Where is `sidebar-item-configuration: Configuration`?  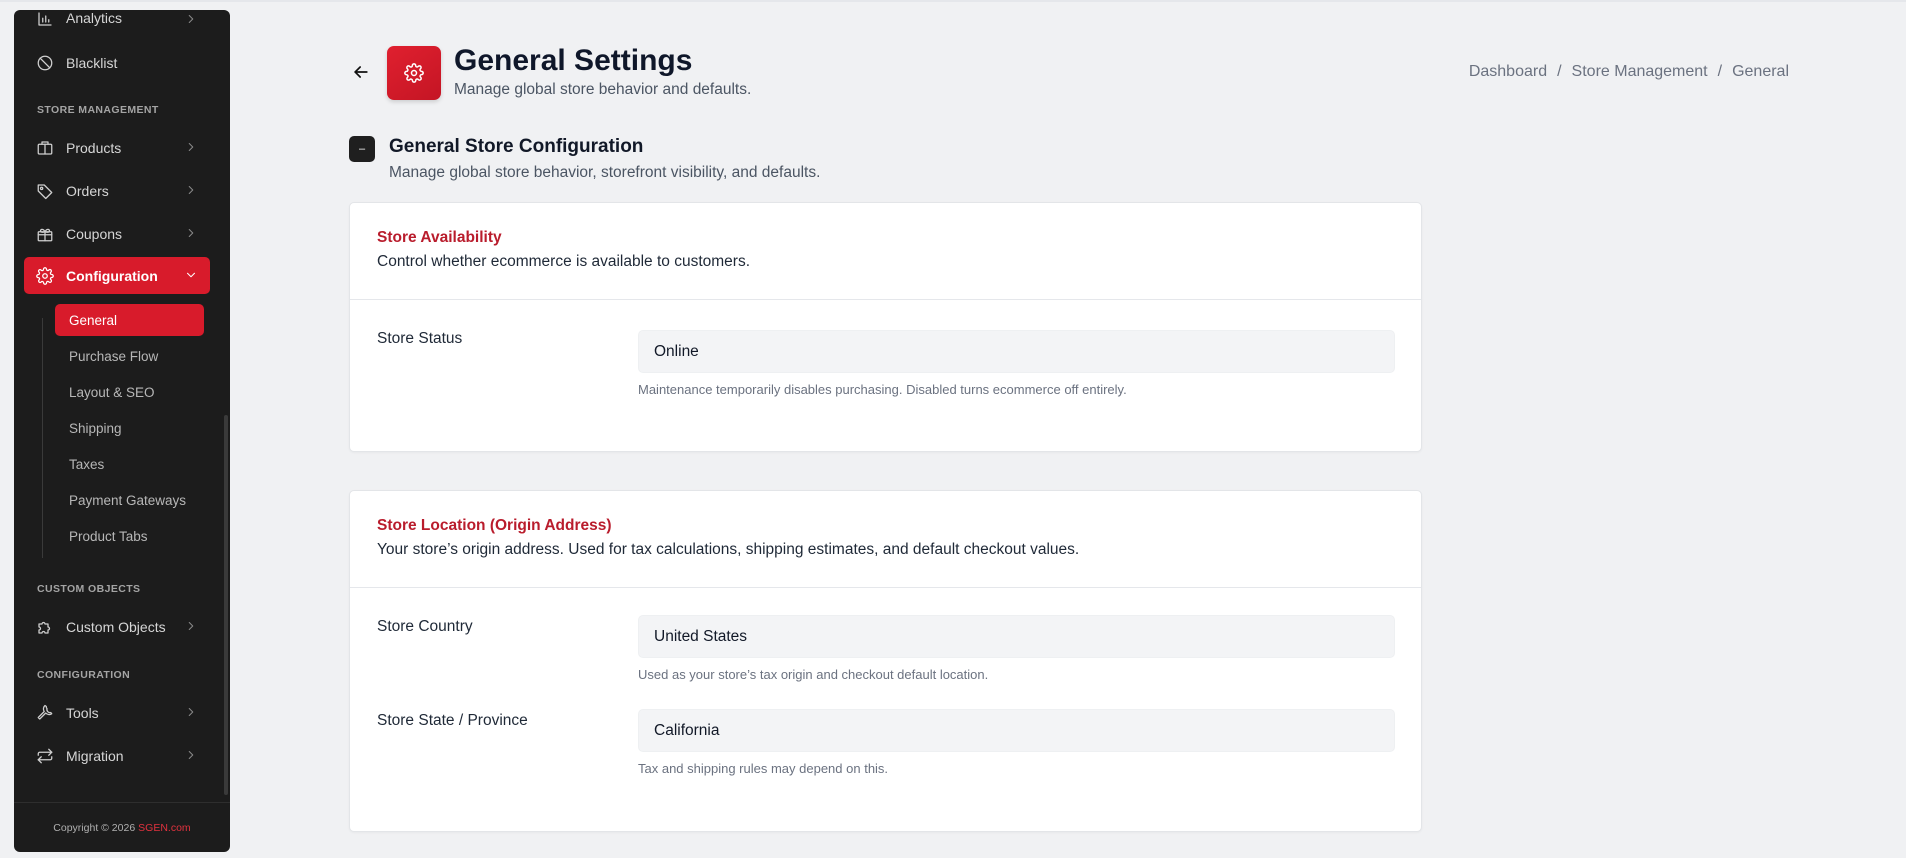 sidebar-item-configuration: Configuration is located at coordinates (117, 275).